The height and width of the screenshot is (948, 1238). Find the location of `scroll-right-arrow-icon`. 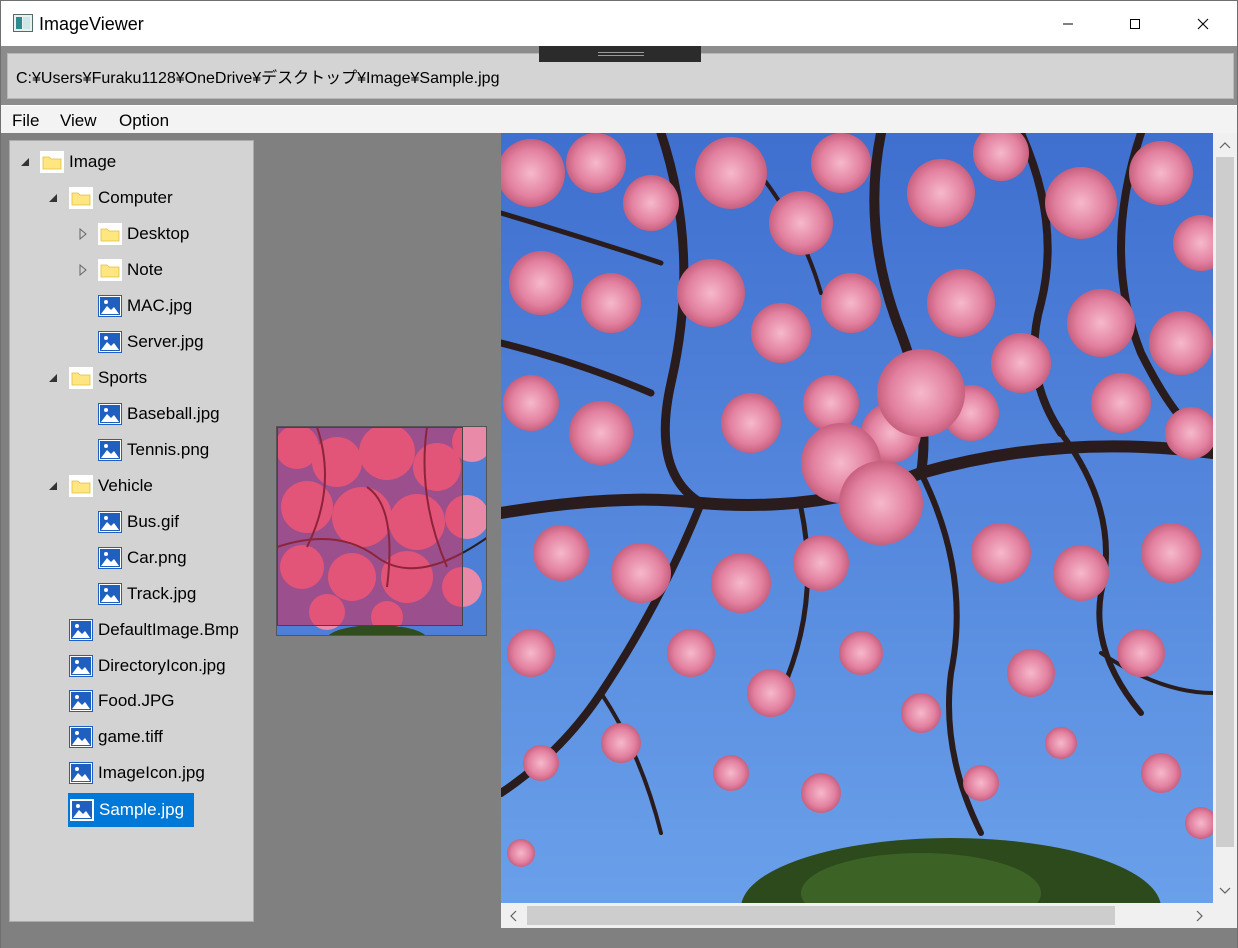

scroll-right-arrow-icon is located at coordinates (1200, 915).